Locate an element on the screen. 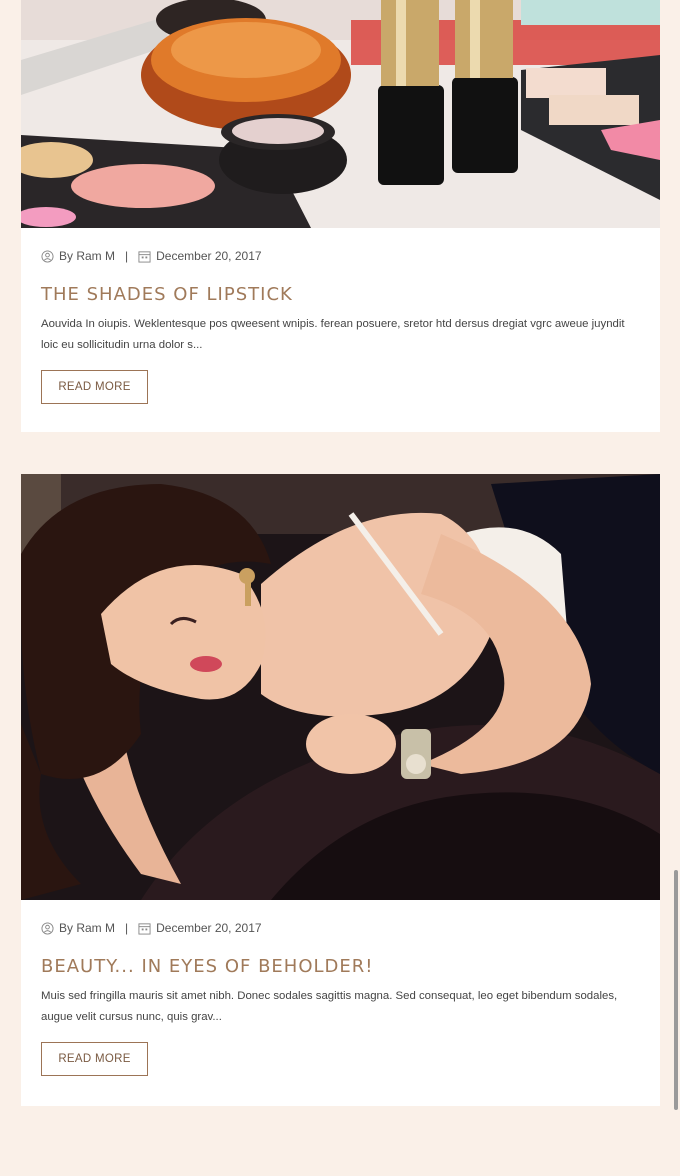  post-title: Beauty... In Eyes of Beholder! is located at coordinates (340, 966).